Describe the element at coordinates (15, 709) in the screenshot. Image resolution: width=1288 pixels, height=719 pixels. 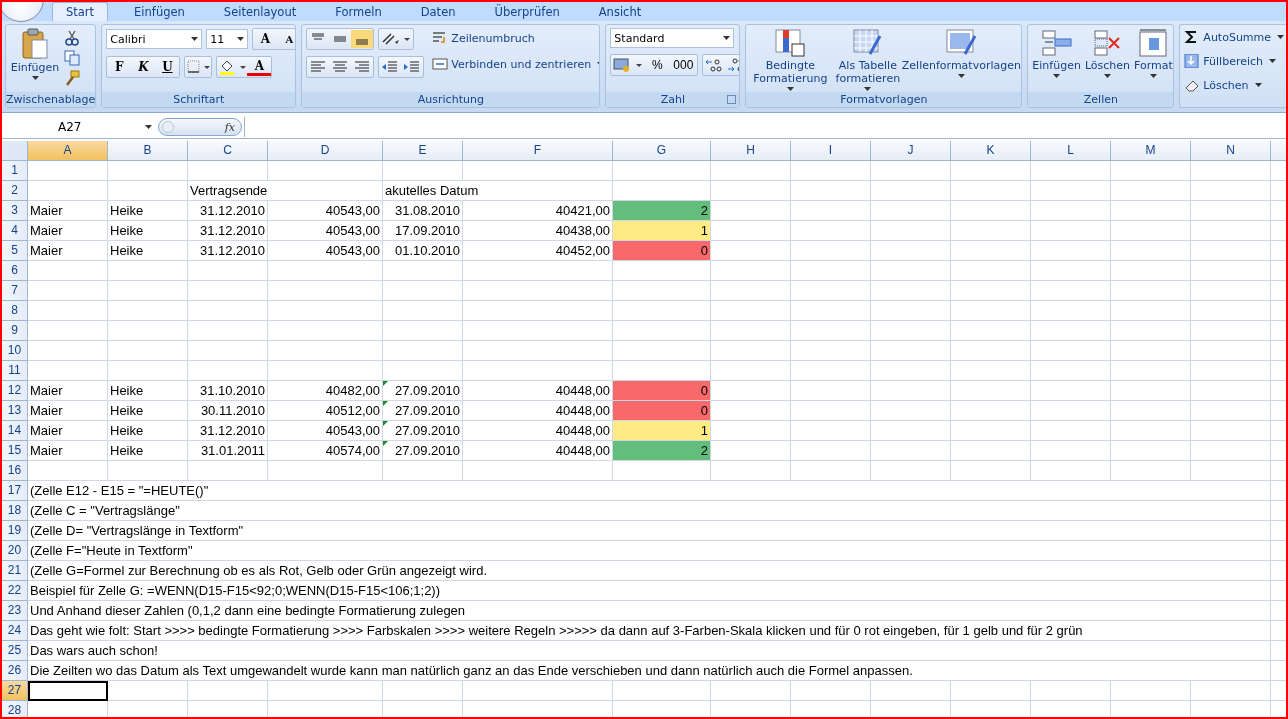
I see `row-header: 28` at that location.